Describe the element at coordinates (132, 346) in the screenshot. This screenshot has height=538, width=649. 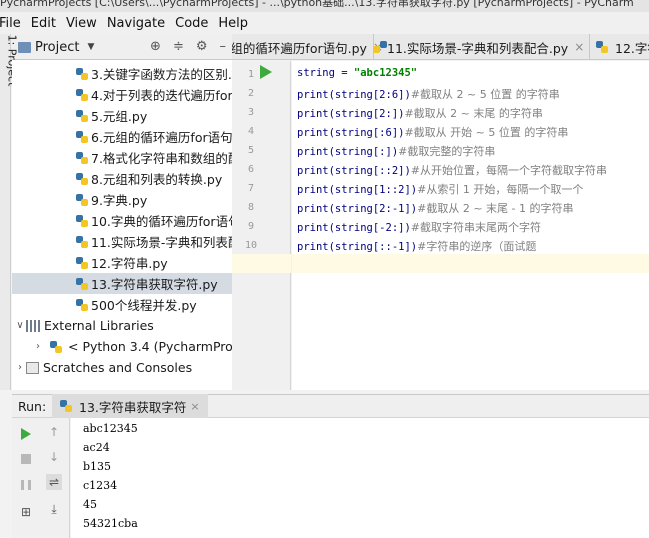
I see `tree-python-sdk: ›< Python 3.4 (PycharmProjects) >` at that location.